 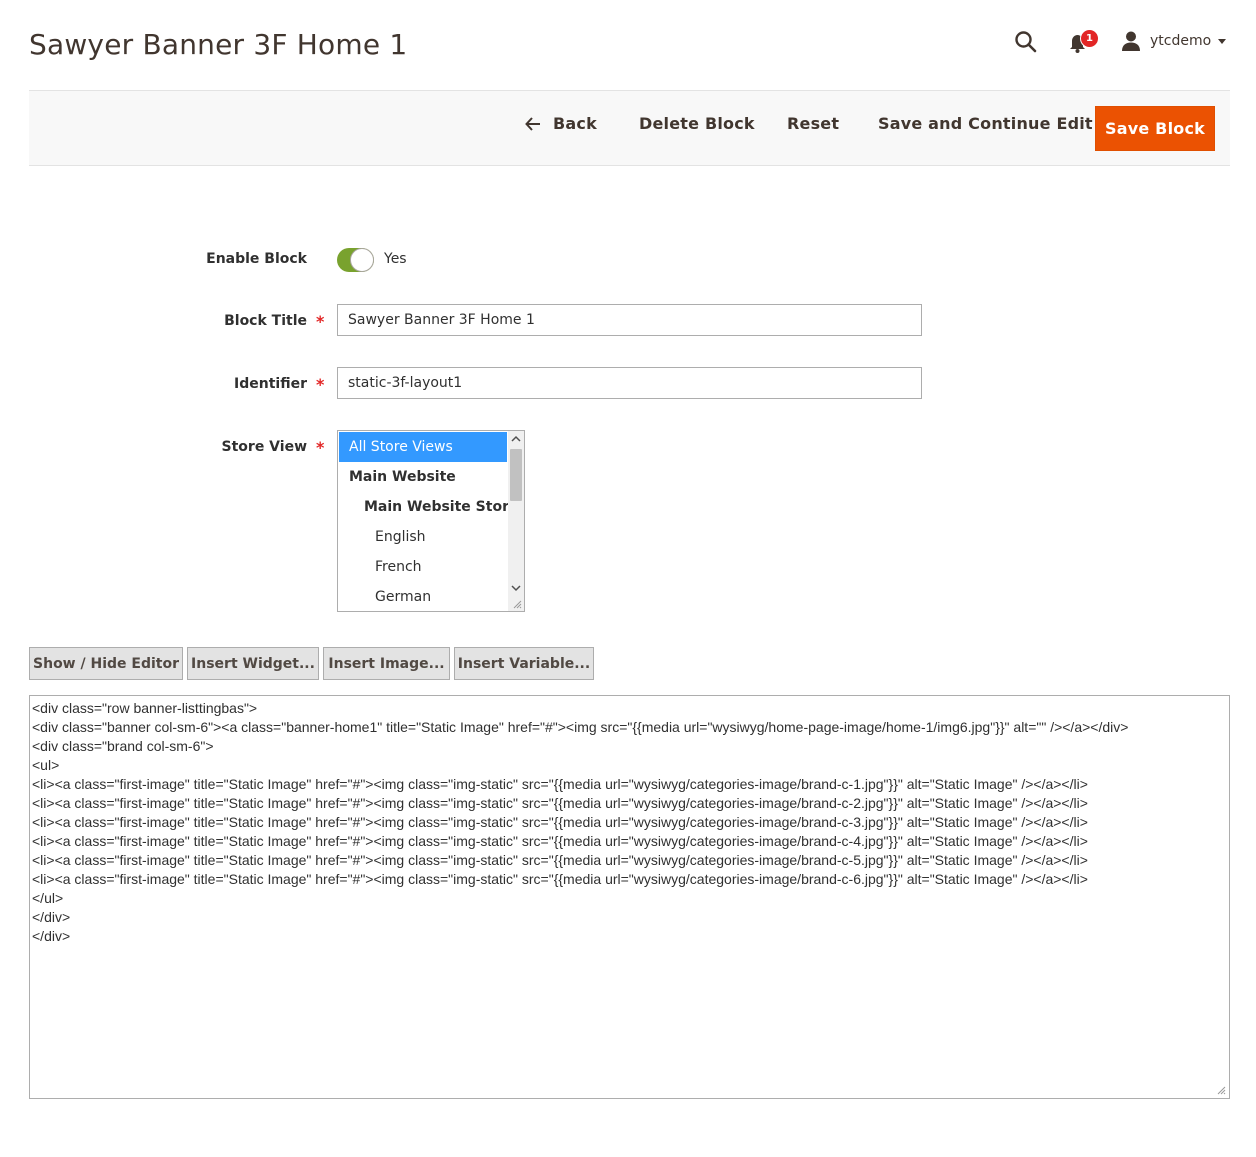 I want to click on chevron-up-icon, so click(x=516, y=439).